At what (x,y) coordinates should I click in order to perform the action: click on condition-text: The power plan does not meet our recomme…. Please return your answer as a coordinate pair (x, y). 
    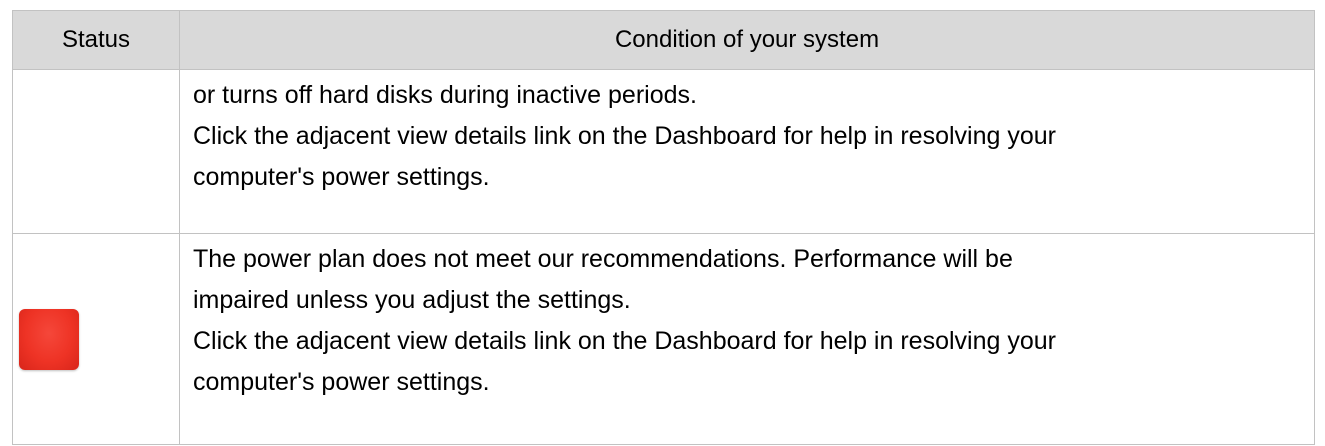
    Looking at the image, I should click on (603, 259).